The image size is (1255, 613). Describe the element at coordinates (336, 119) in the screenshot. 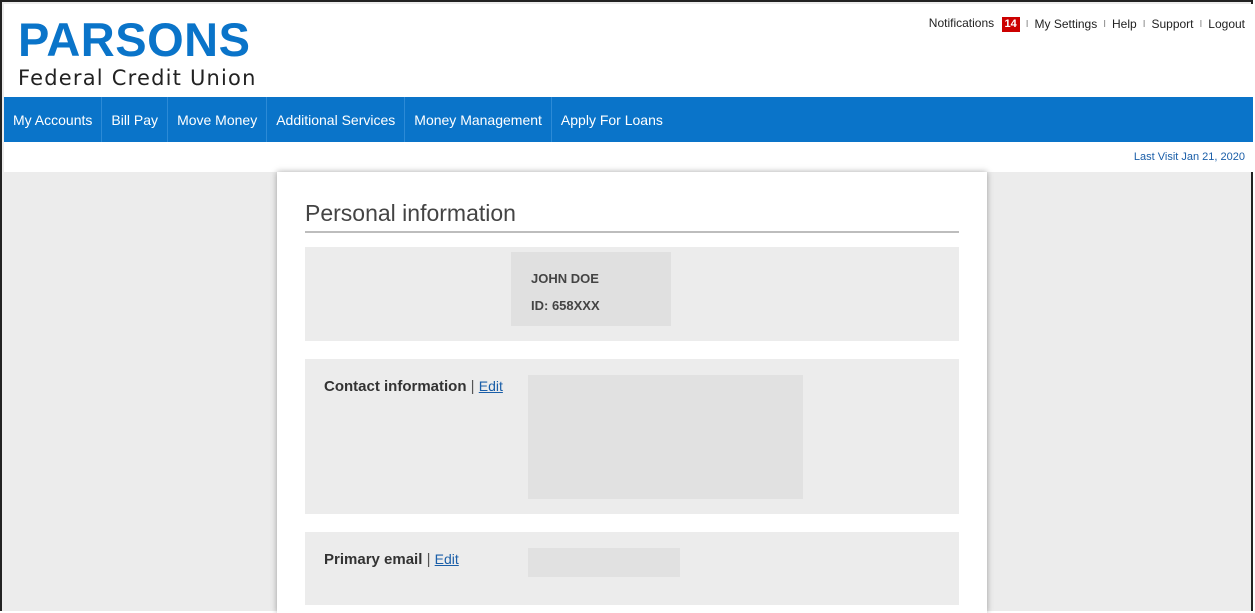

I see `nav-additional-services: Additional Services` at that location.